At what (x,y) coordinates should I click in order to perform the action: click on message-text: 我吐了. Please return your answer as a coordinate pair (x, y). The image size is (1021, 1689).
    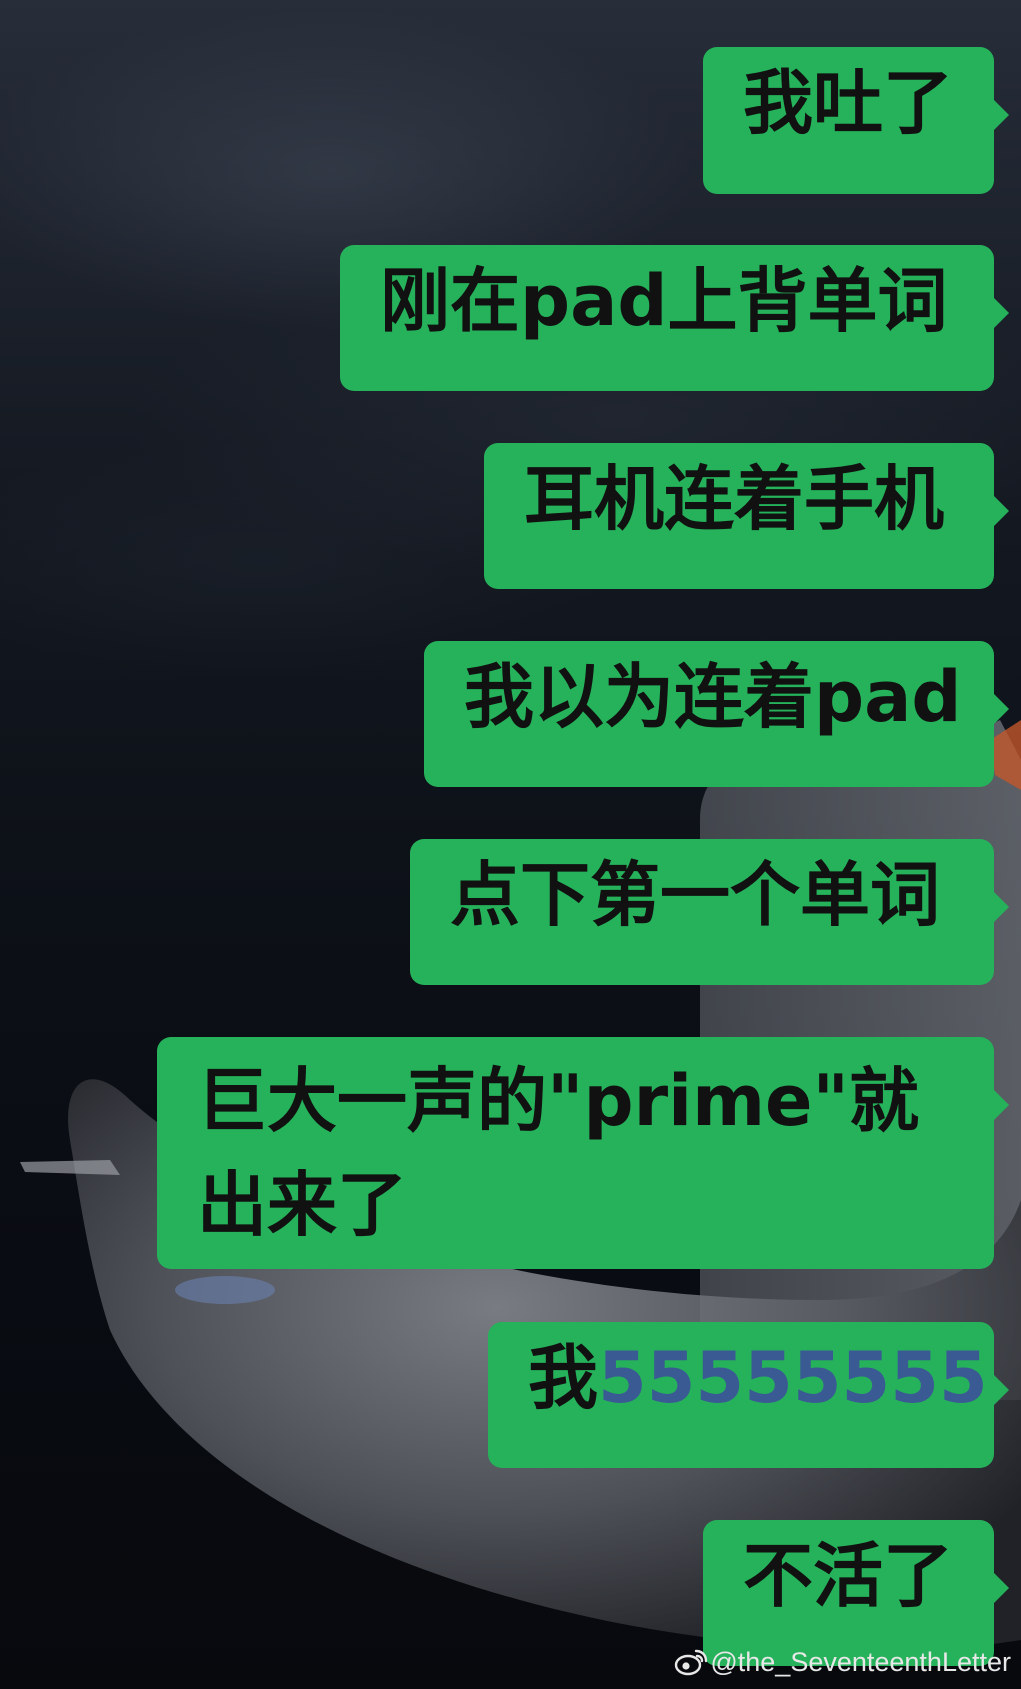
    Looking at the image, I should click on (848, 103).